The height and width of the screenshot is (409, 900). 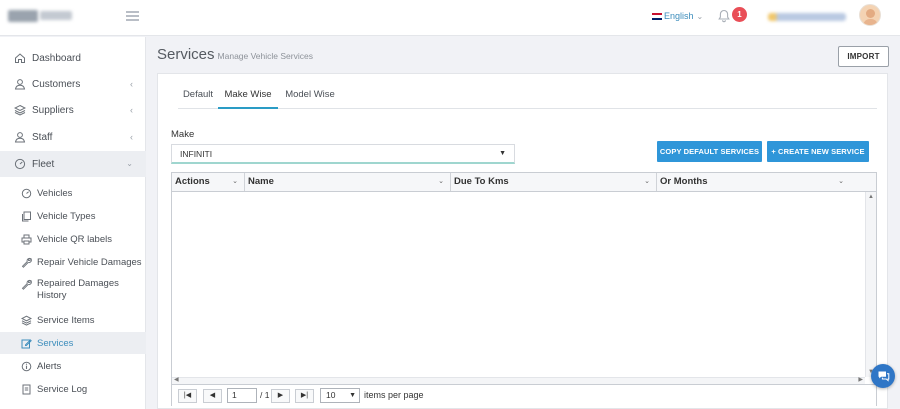 I want to click on notification-badge: 1, so click(x=739, y=14).